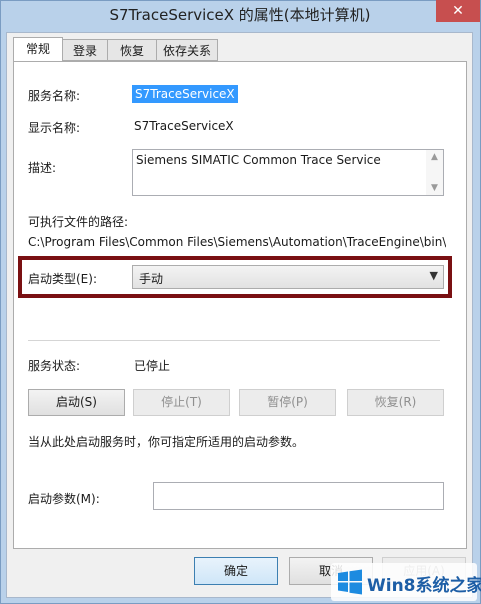 The width and height of the screenshot is (481, 604). I want to click on start-params-input, so click(298, 496).